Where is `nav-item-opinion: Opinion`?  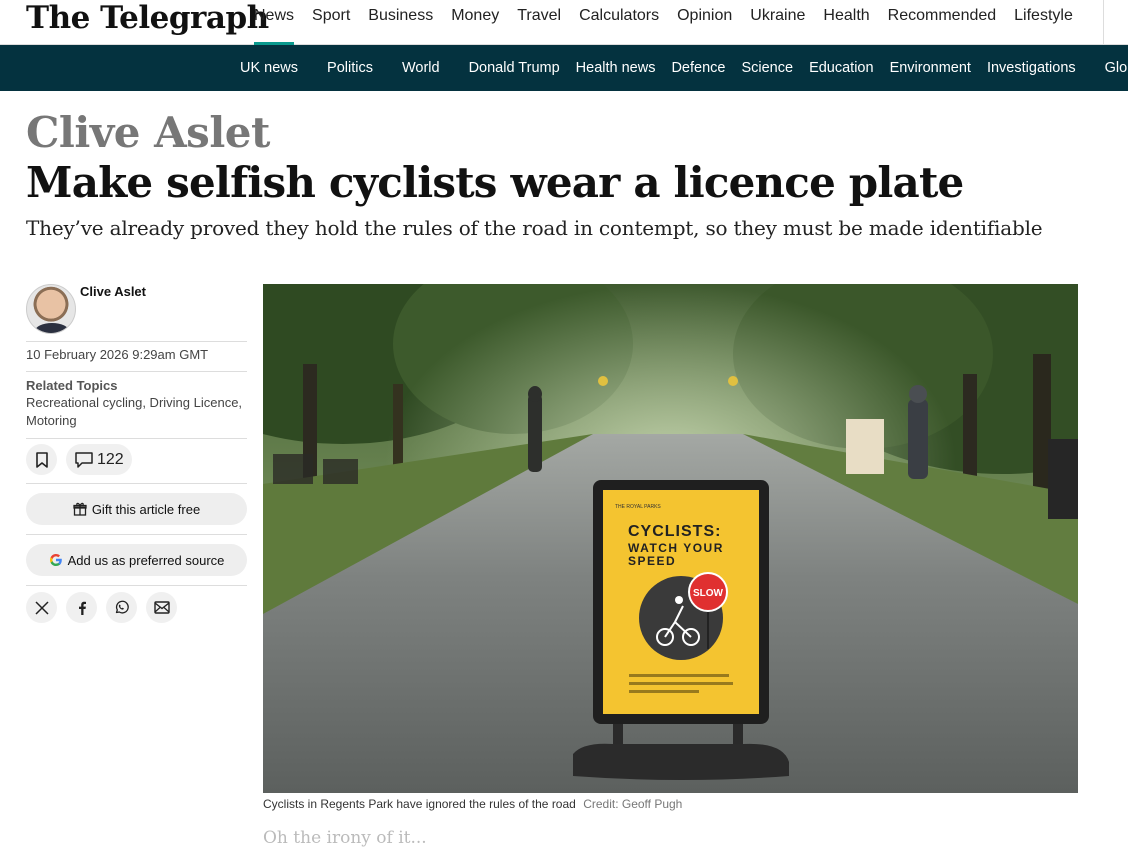
nav-item-opinion: Opinion is located at coordinates (704, 22).